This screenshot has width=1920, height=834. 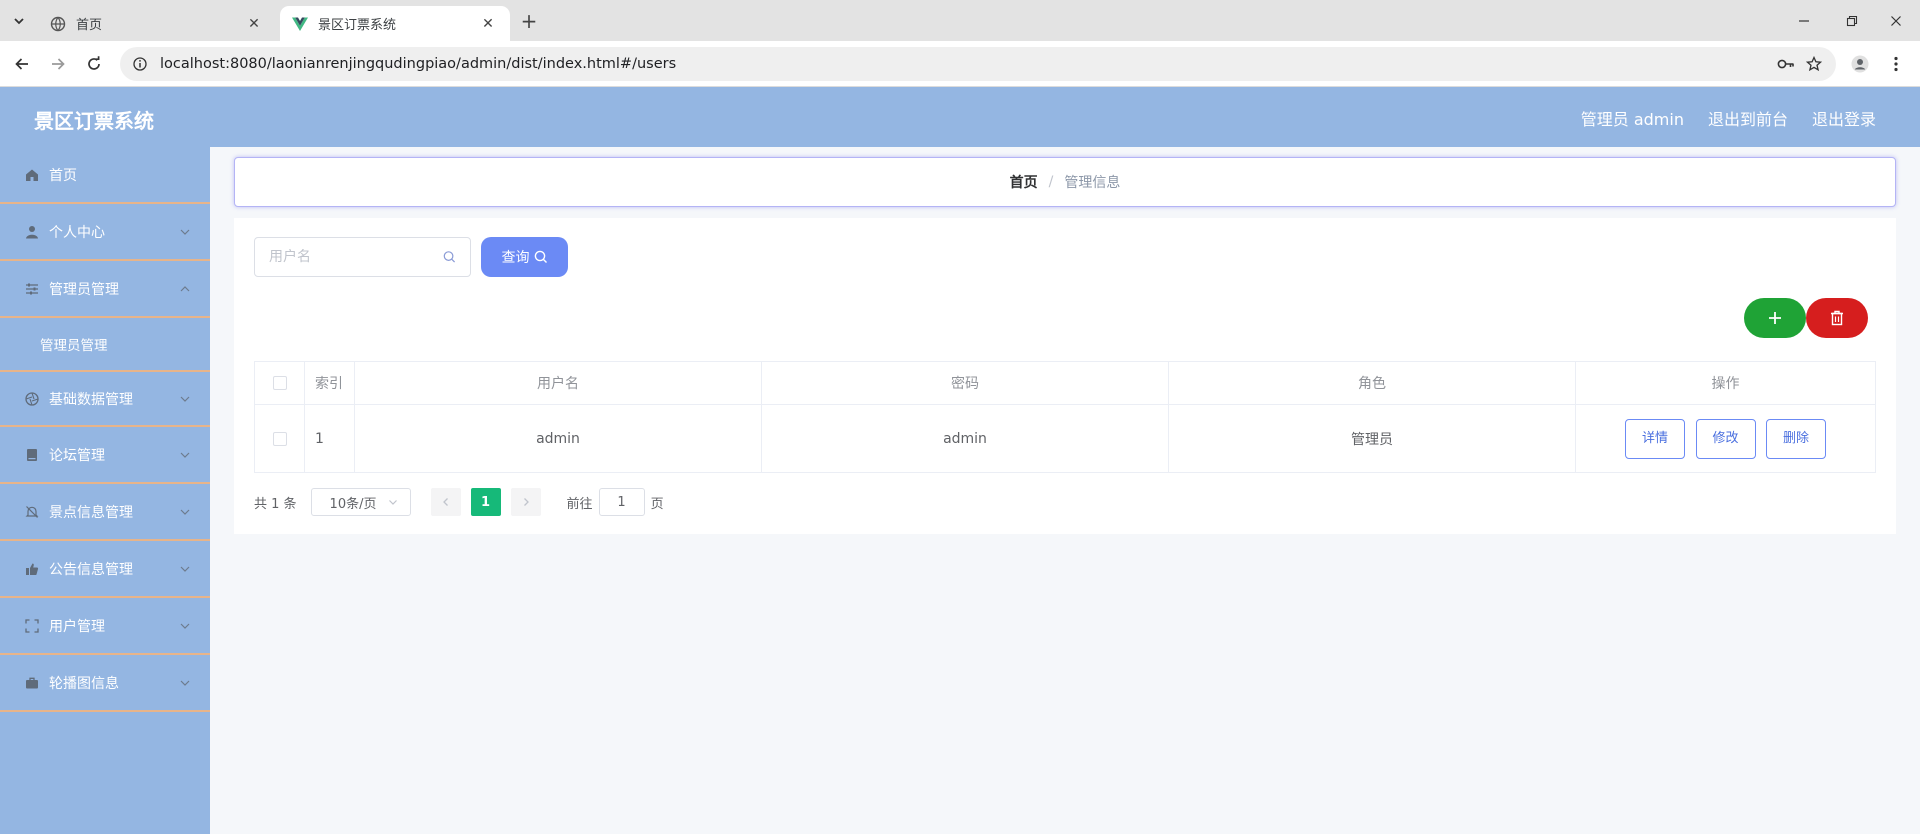 I want to click on user-icon, so click(x=32, y=232).